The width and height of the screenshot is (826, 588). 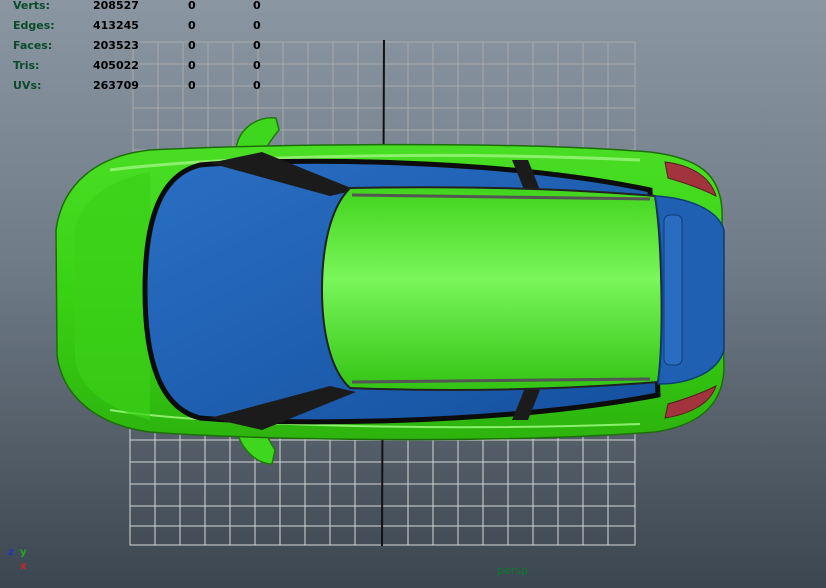 I want to click on axis-y-label: y, so click(x=23, y=552).